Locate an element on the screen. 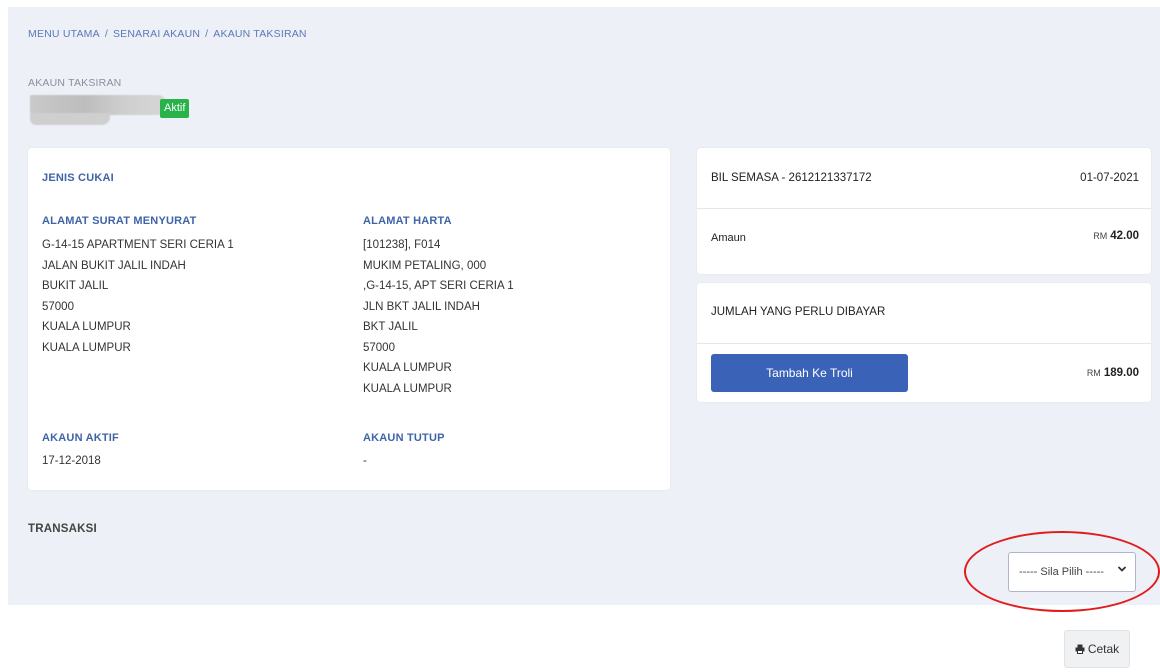  total-payable-header: JUMLAH YANG PERLU DIBAYAR is located at coordinates (924, 313).